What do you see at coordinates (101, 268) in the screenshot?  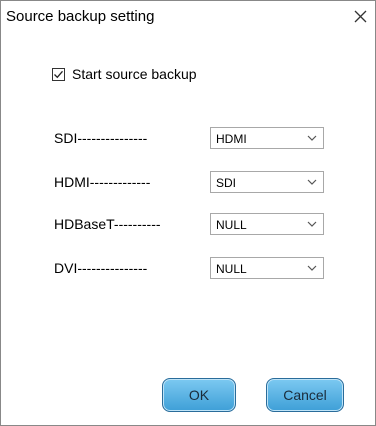 I see `row-label-dvi: DVI---------------` at bounding box center [101, 268].